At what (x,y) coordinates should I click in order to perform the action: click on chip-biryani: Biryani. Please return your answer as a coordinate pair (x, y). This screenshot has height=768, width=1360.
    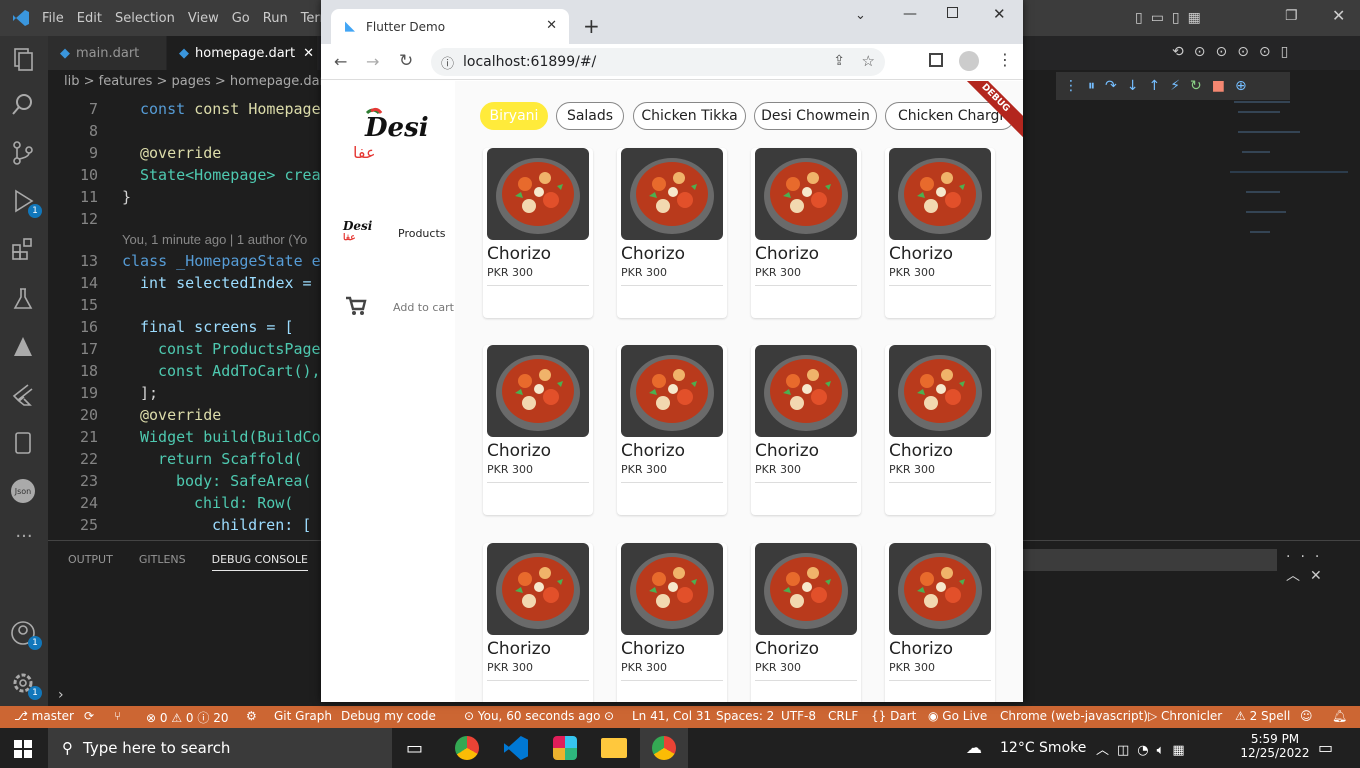
    Looking at the image, I should click on (514, 116).